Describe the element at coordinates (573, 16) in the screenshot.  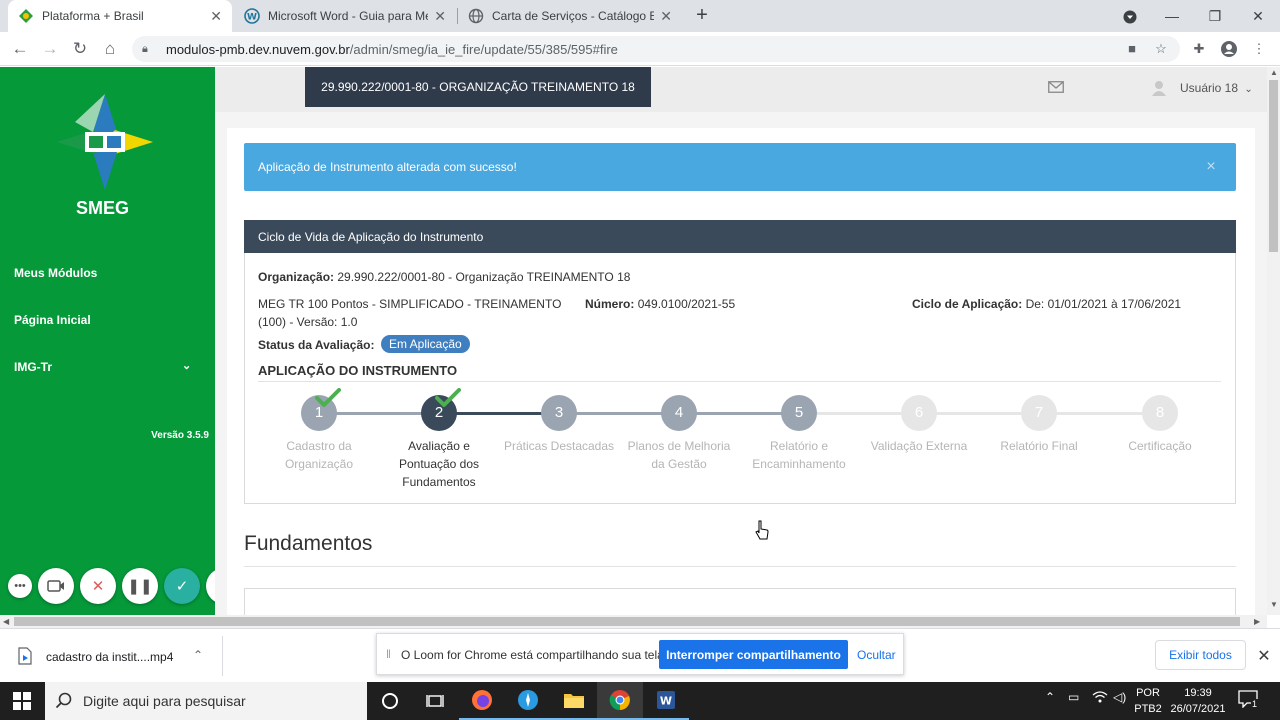
I see `tab-title: Carta de Serviços - Catálogo Elet` at that location.